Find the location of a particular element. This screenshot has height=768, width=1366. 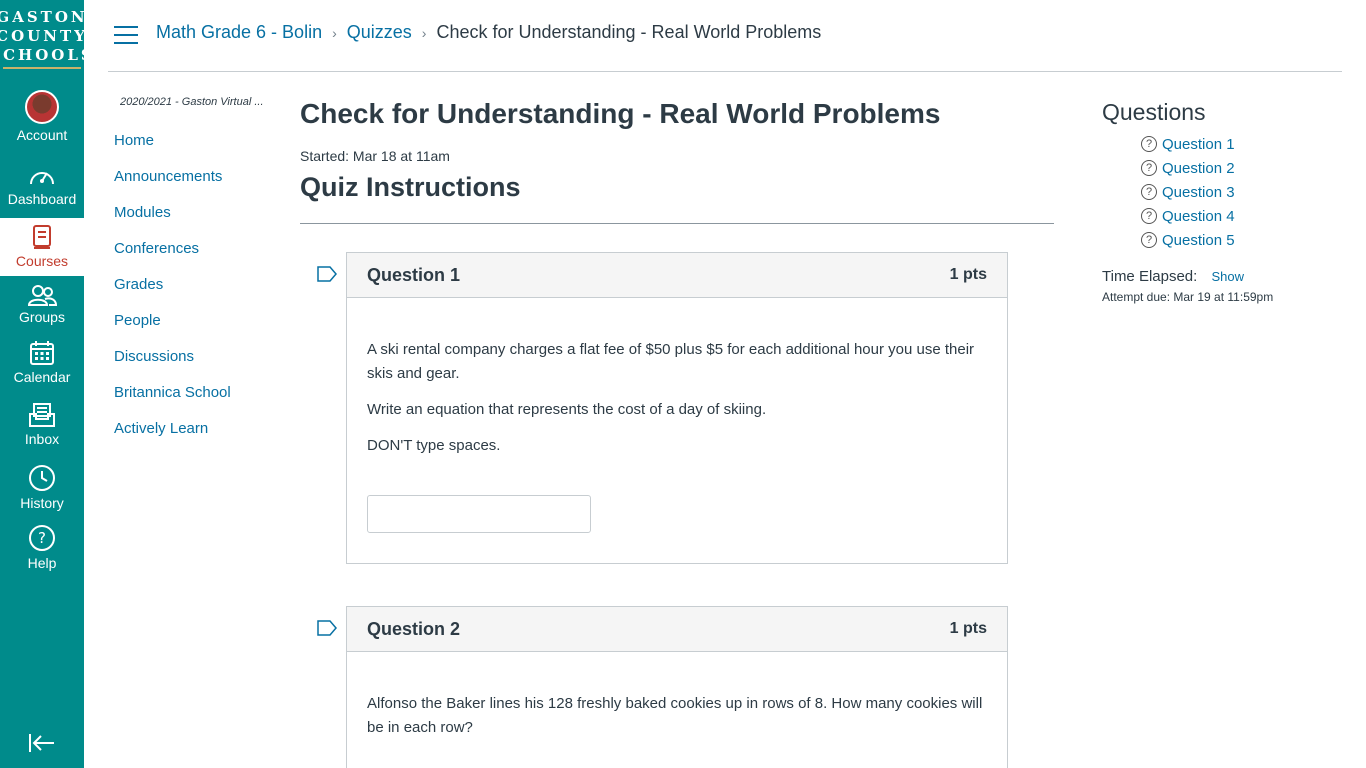

nav-courses: Courses is located at coordinates (42, 247).